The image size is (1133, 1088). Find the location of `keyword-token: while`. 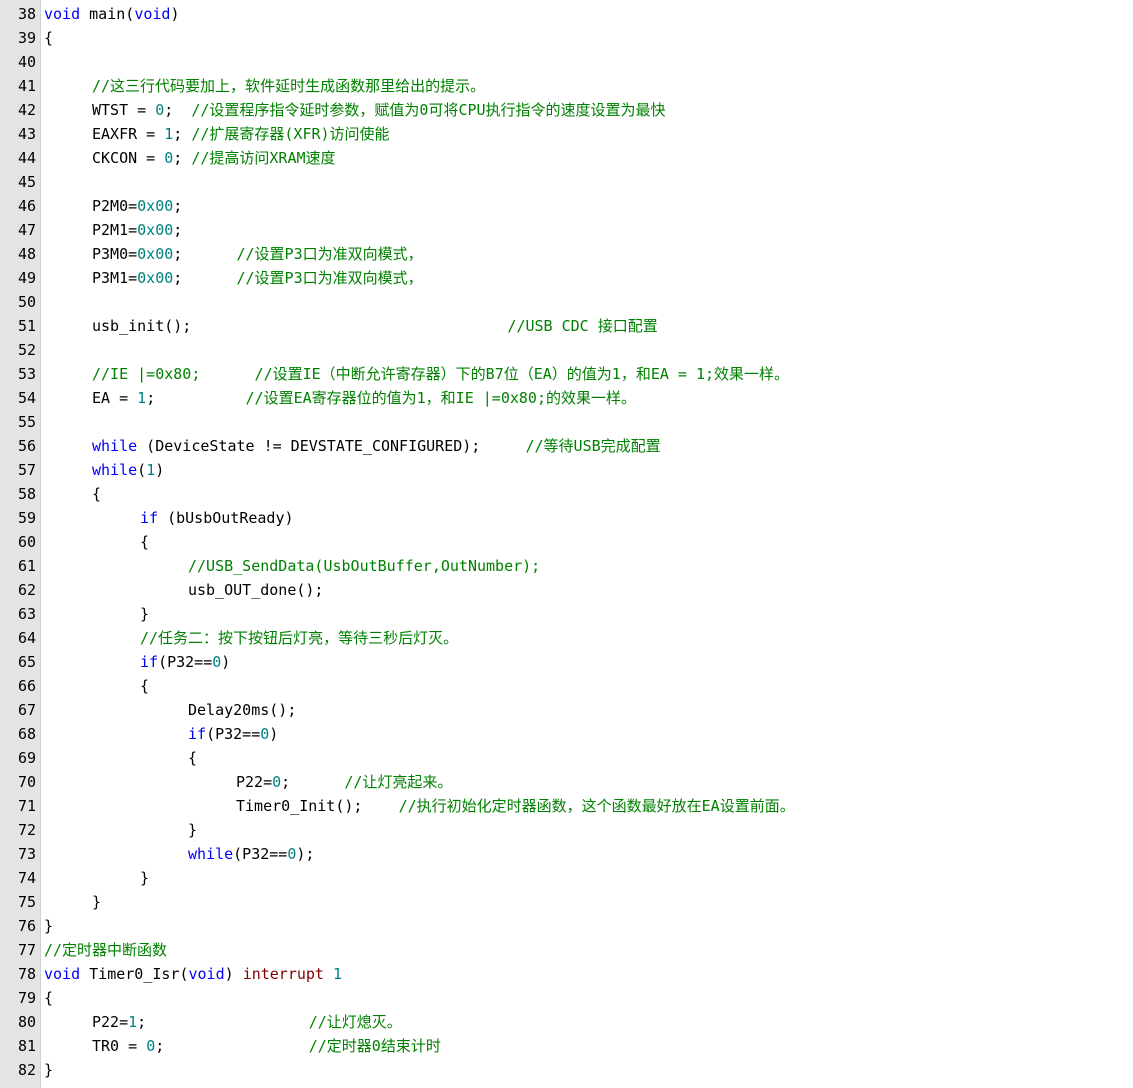

keyword-token: while is located at coordinates (115, 470).